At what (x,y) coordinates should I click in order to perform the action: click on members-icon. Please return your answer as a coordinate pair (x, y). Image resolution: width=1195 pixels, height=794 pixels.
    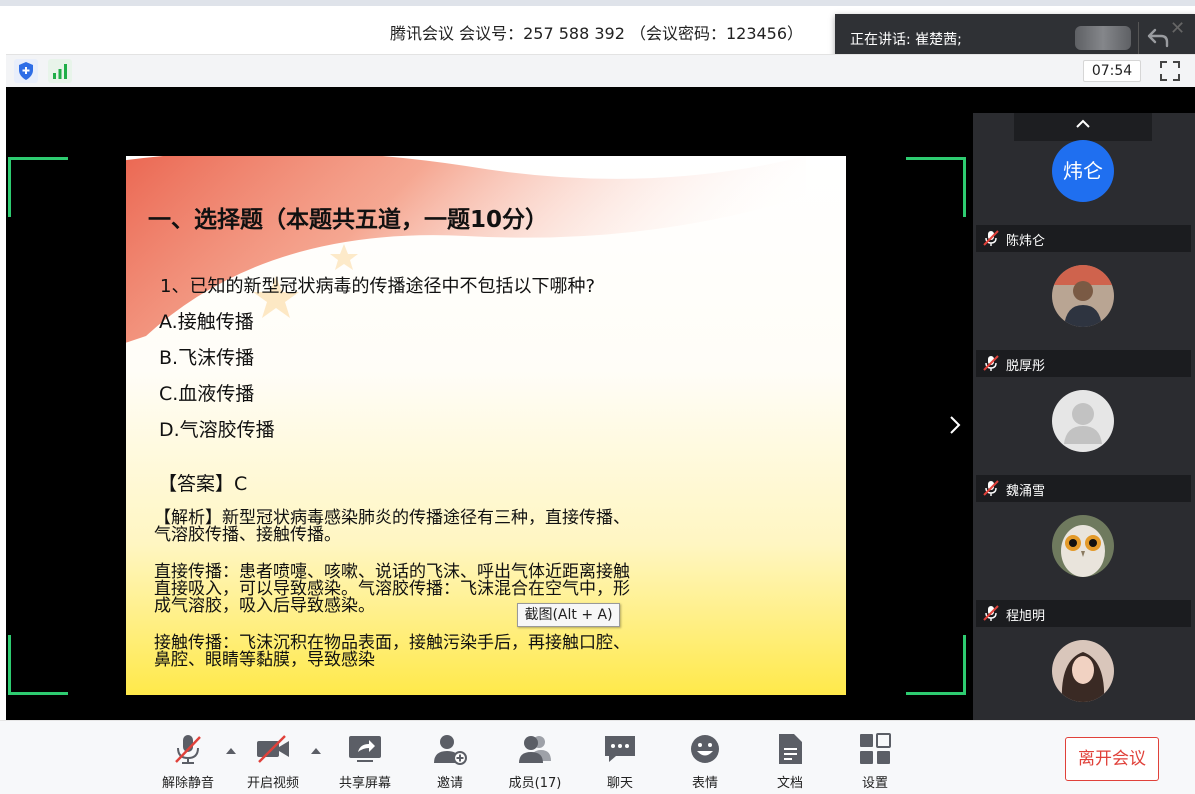
    Looking at the image, I should click on (535, 749).